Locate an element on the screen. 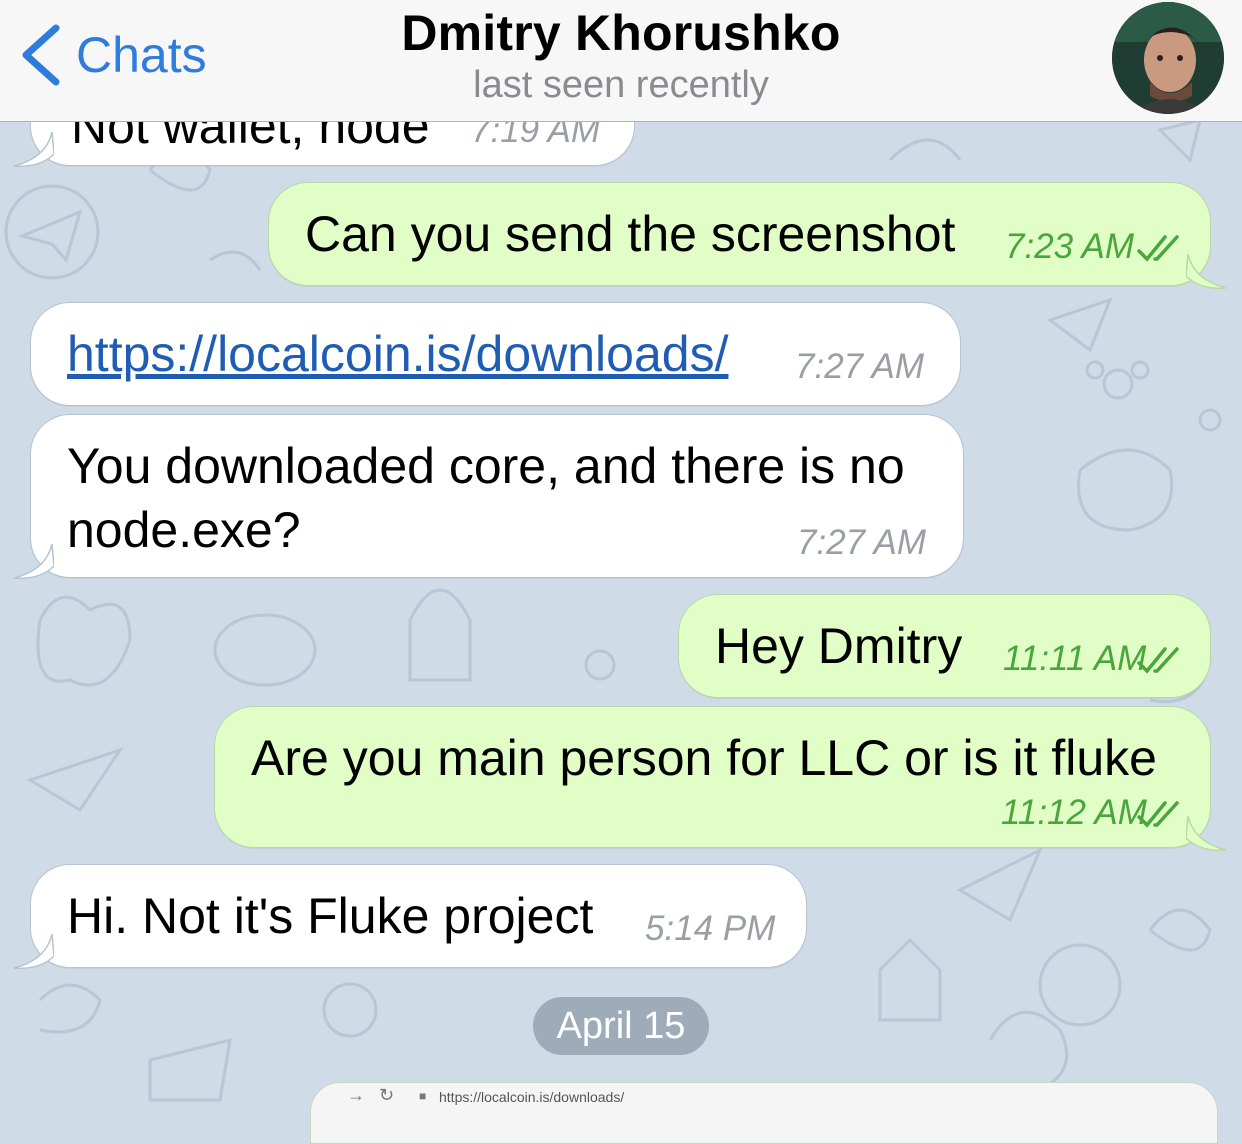  message-bubble: https://localcoin.is/downloads/ 7:27 AM is located at coordinates (495, 354).